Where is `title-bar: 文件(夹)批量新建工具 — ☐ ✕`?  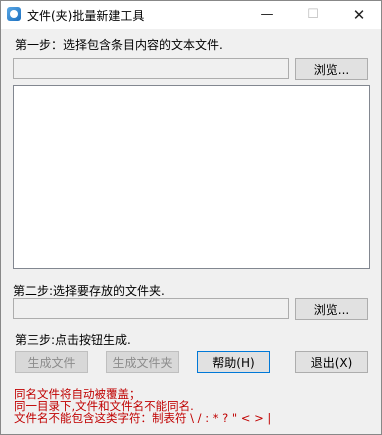 title-bar: 文件(夹)批量新建工具 — ☐ ✕ is located at coordinates (191, 15).